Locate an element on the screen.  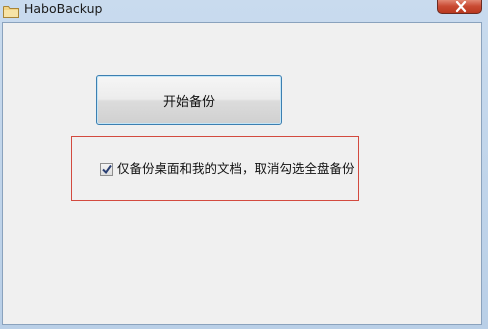
start-backup-button: 开始备份 is located at coordinates (189, 100).